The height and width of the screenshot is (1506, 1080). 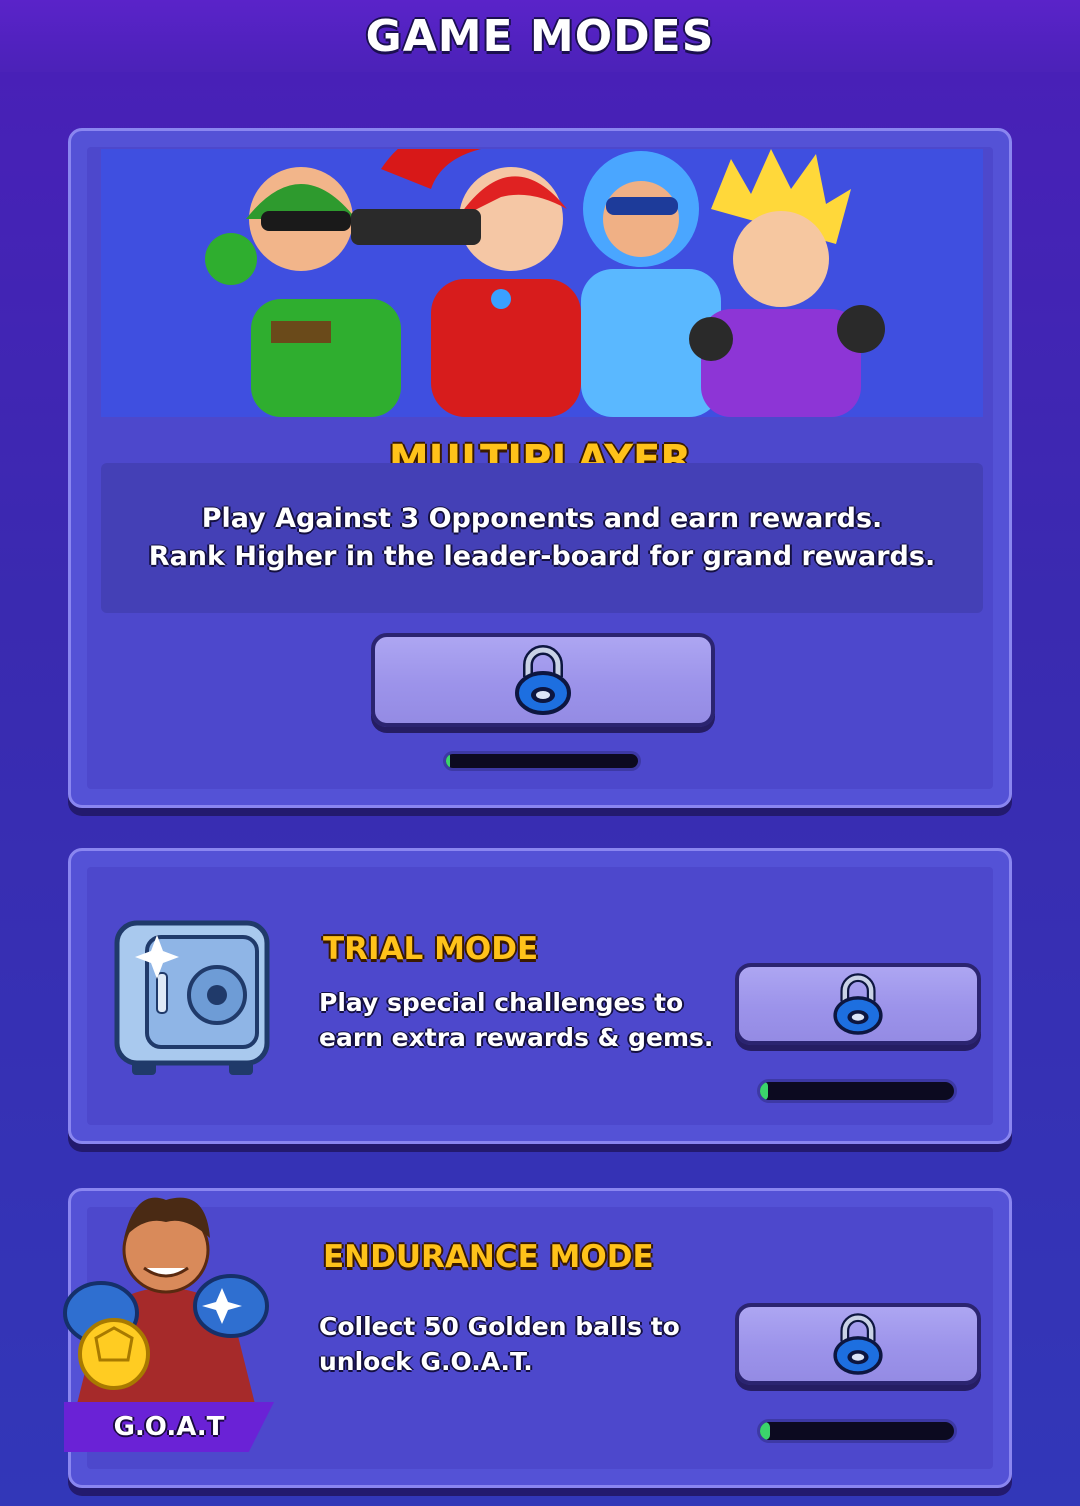 What do you see at coordinates (542, 761) in the screenshot?
I see `multiplayer-progress-bar` at bounding box center [542, 761].